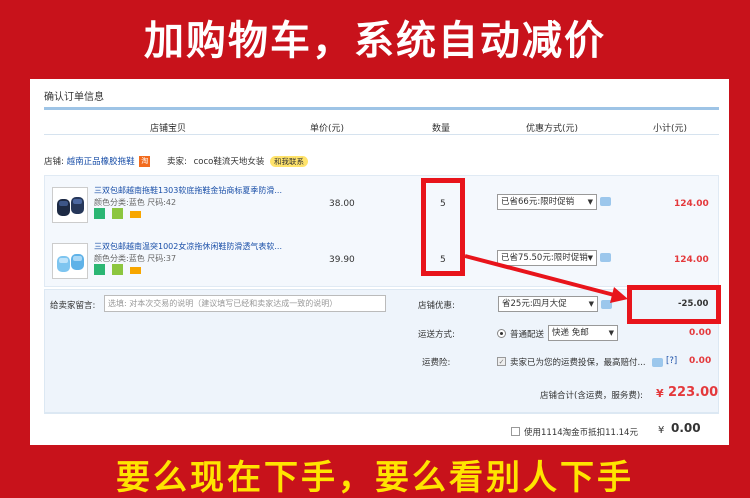 The width and height of the screenshot is (750, 498). I want to click on highlight-arrow, so click(546, 278).